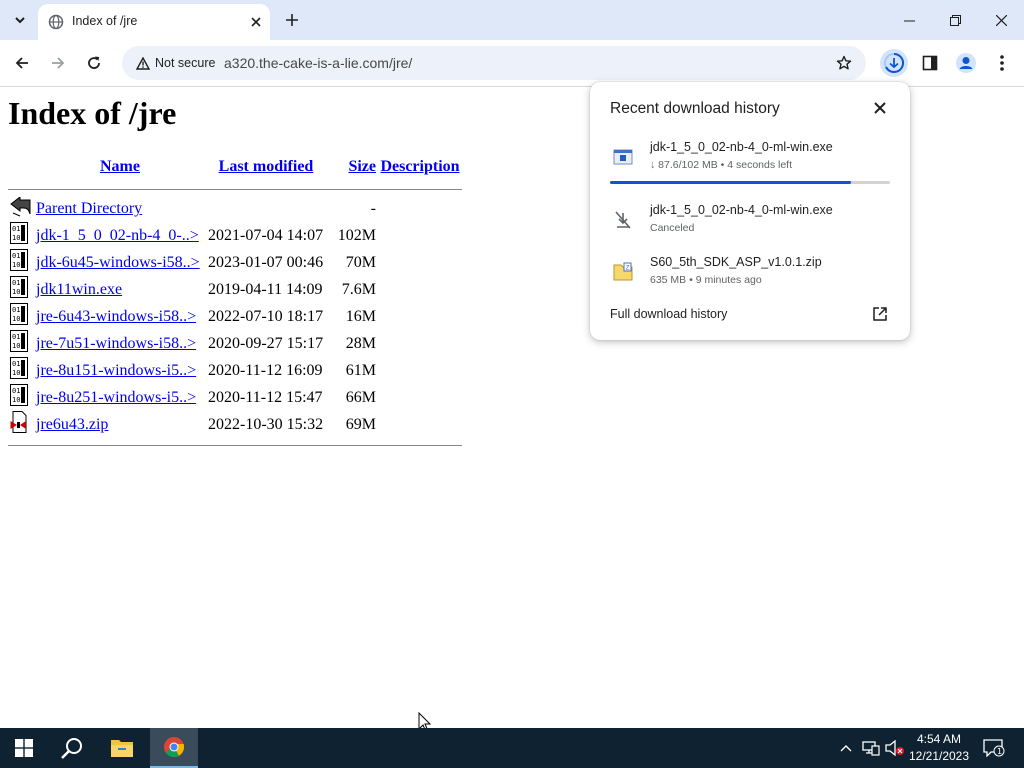 This screenshot has width=1024, height=768. What do you see at coordinates (116, 370) in the screenshot?
I see `file-link: jre-8u151-windows-i5..>` at bounding box center [116, 370].